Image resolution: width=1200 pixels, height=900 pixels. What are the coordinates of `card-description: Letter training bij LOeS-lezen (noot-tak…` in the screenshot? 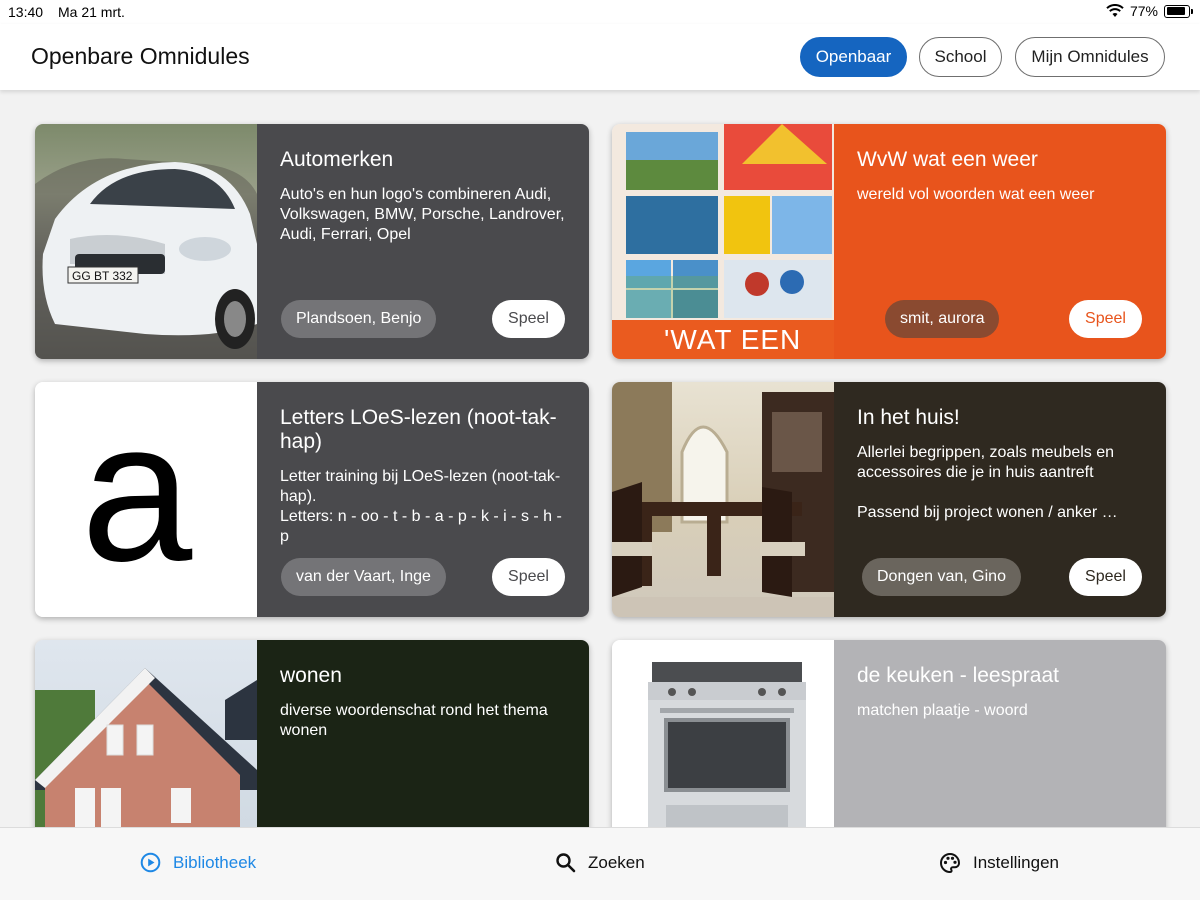 It's located at (421, 506).